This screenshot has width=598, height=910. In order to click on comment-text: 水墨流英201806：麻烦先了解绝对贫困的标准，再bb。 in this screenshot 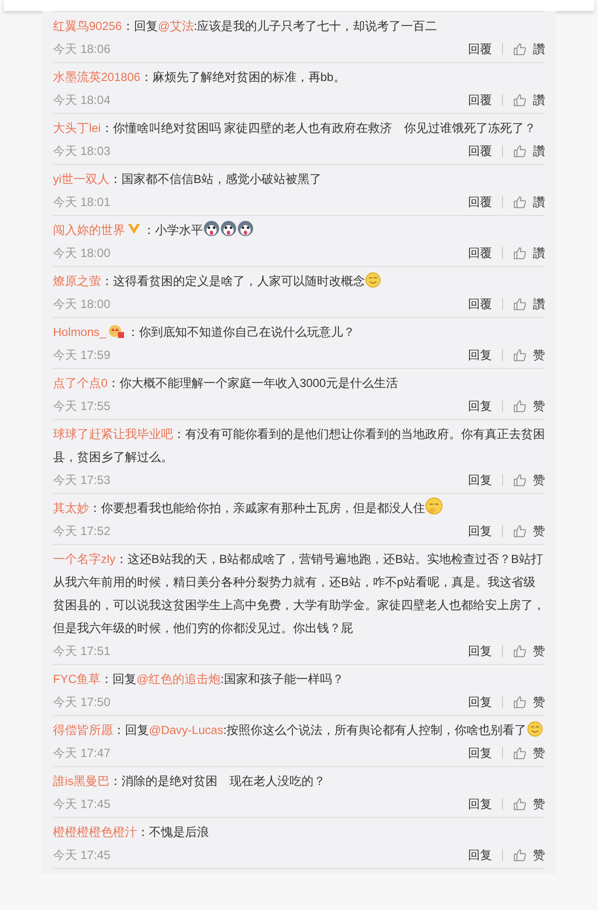, I will do `click(199, 77)`.